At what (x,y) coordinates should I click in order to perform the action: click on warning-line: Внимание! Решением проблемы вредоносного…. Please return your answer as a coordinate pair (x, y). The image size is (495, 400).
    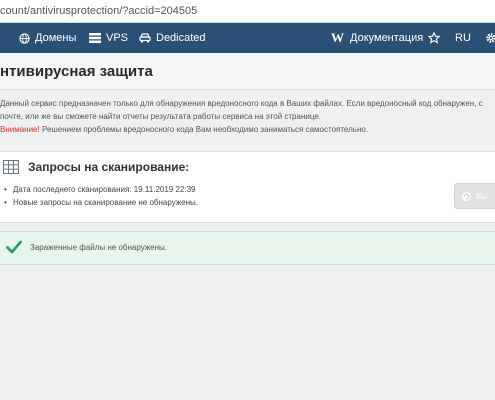
    Looking at the image, I should click on (247, 129).